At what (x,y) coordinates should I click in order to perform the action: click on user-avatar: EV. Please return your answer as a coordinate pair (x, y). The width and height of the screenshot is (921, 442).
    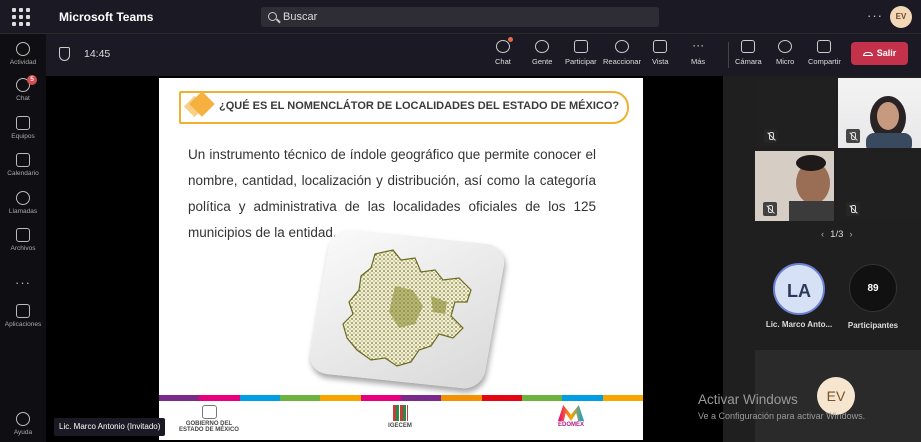
    Looking at the image, I should click on (901, 17).